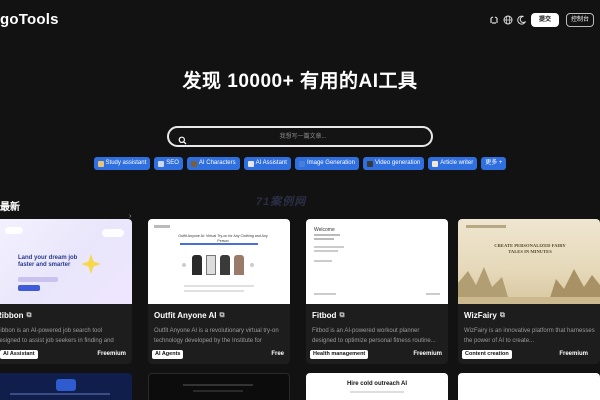 This screenshot has width=600, height=400. What do you see at coordinates (494, 20) in the screenshot?
I see `github-icon` at bounding box center [494, 20].